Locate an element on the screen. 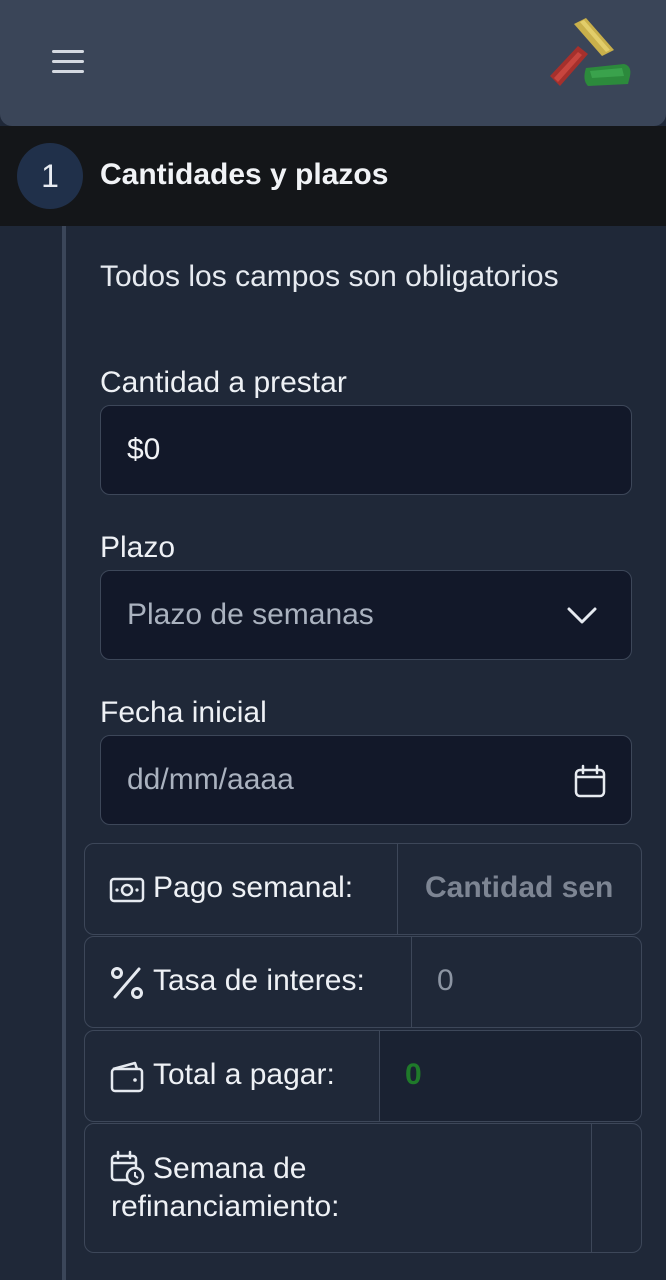  weekly-payment-label: Pago semanal: is located at coordinates (253, 887).